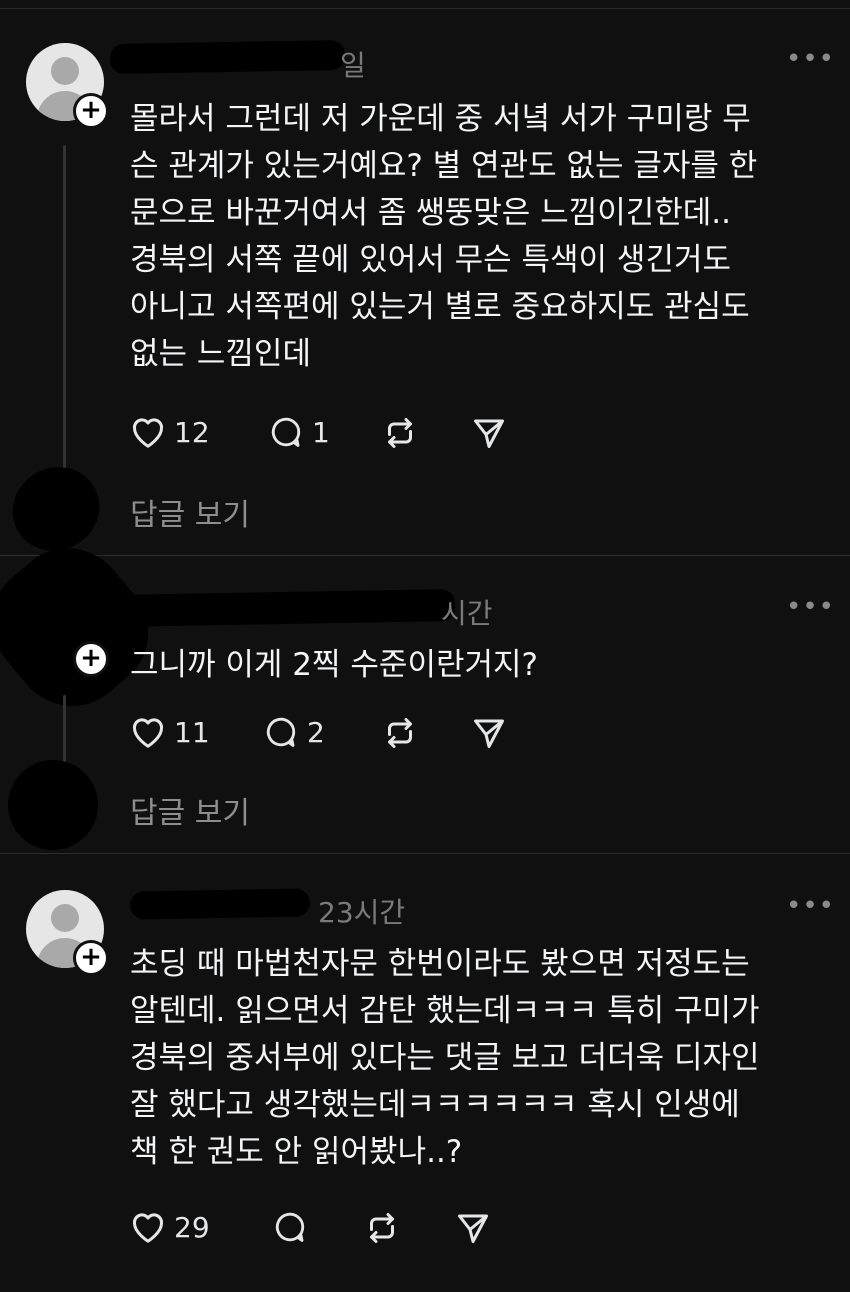 This screenshot has width=850, height=1292. I want to click on redaction-scribble, so click(58, 805).